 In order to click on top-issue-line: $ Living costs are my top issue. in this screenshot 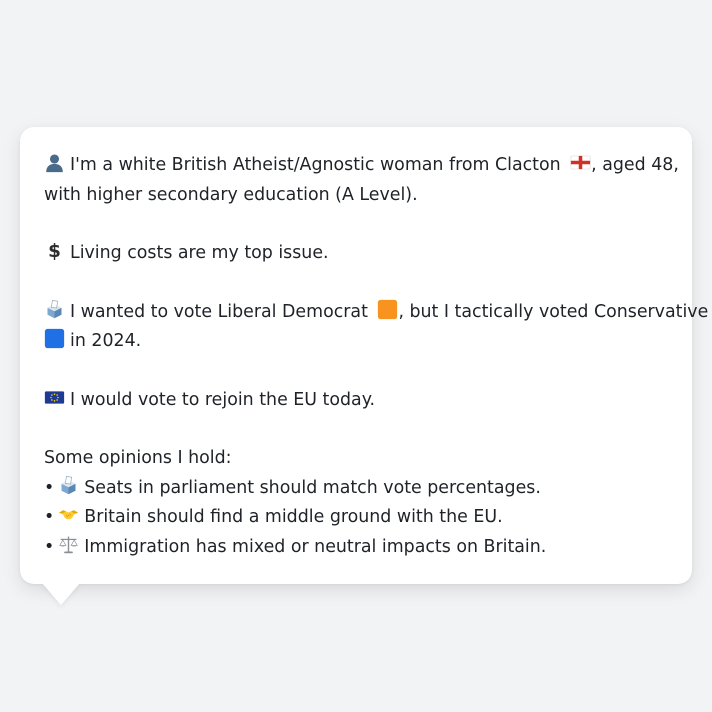, I will do `click(356, 254)`.